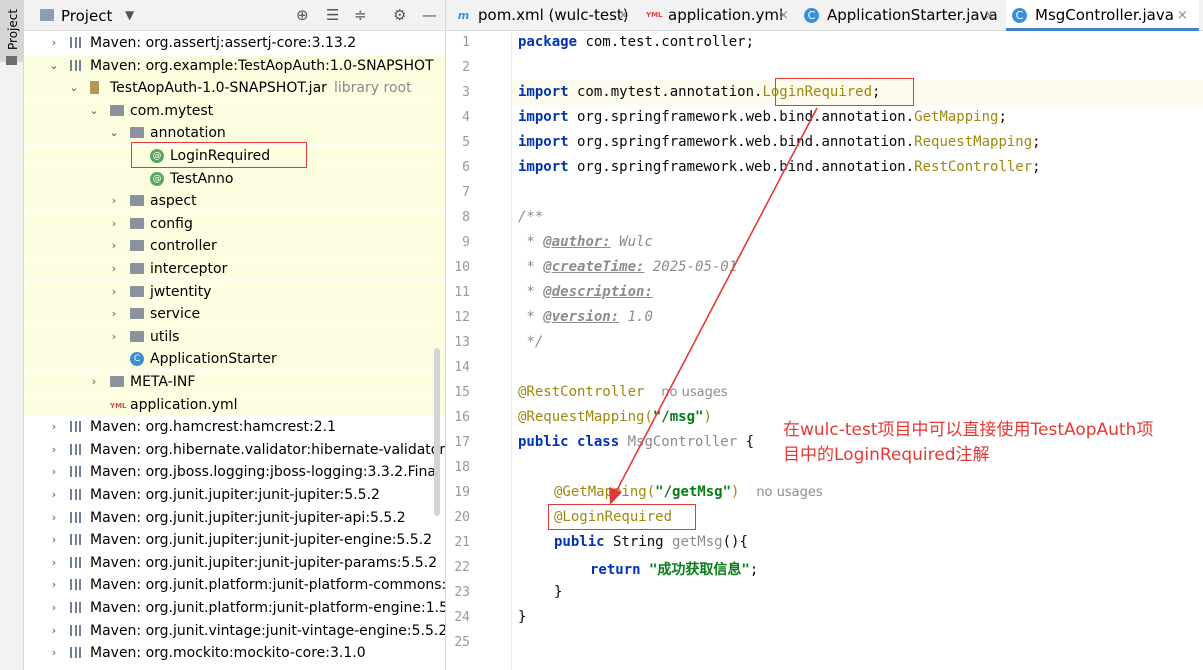 The height and width of the screenshot is (670, 1203). What do you see at coordinates (129, 15) in the screenshot?
I see `chevron-down-icon: ▼` at bounding box center [129, 15].